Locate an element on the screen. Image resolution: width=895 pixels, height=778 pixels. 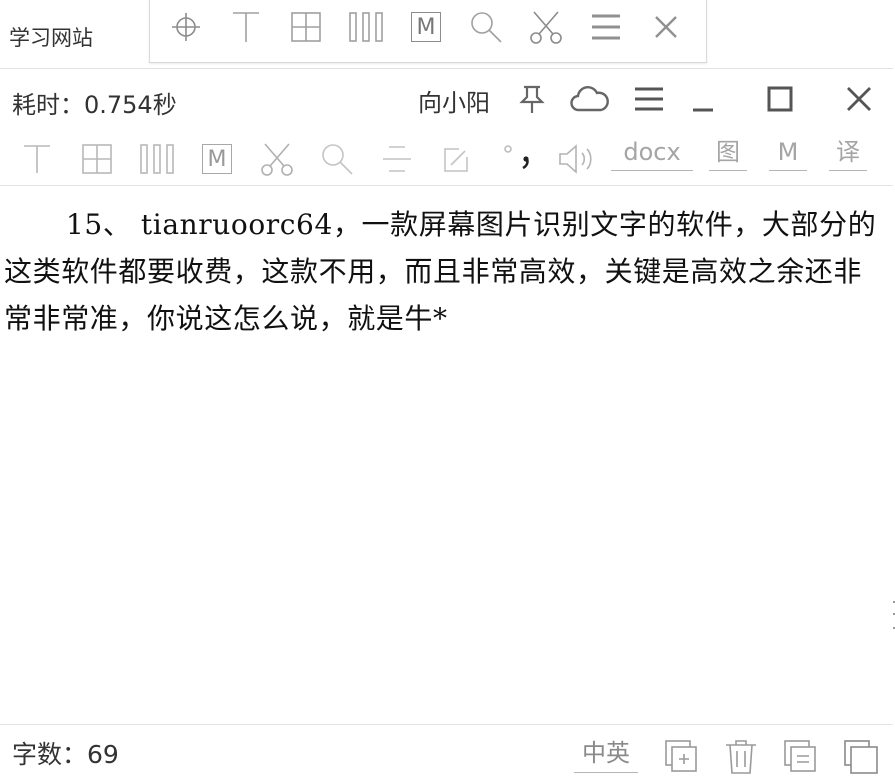
toolbar-divider is located at coordinates (446, 185).